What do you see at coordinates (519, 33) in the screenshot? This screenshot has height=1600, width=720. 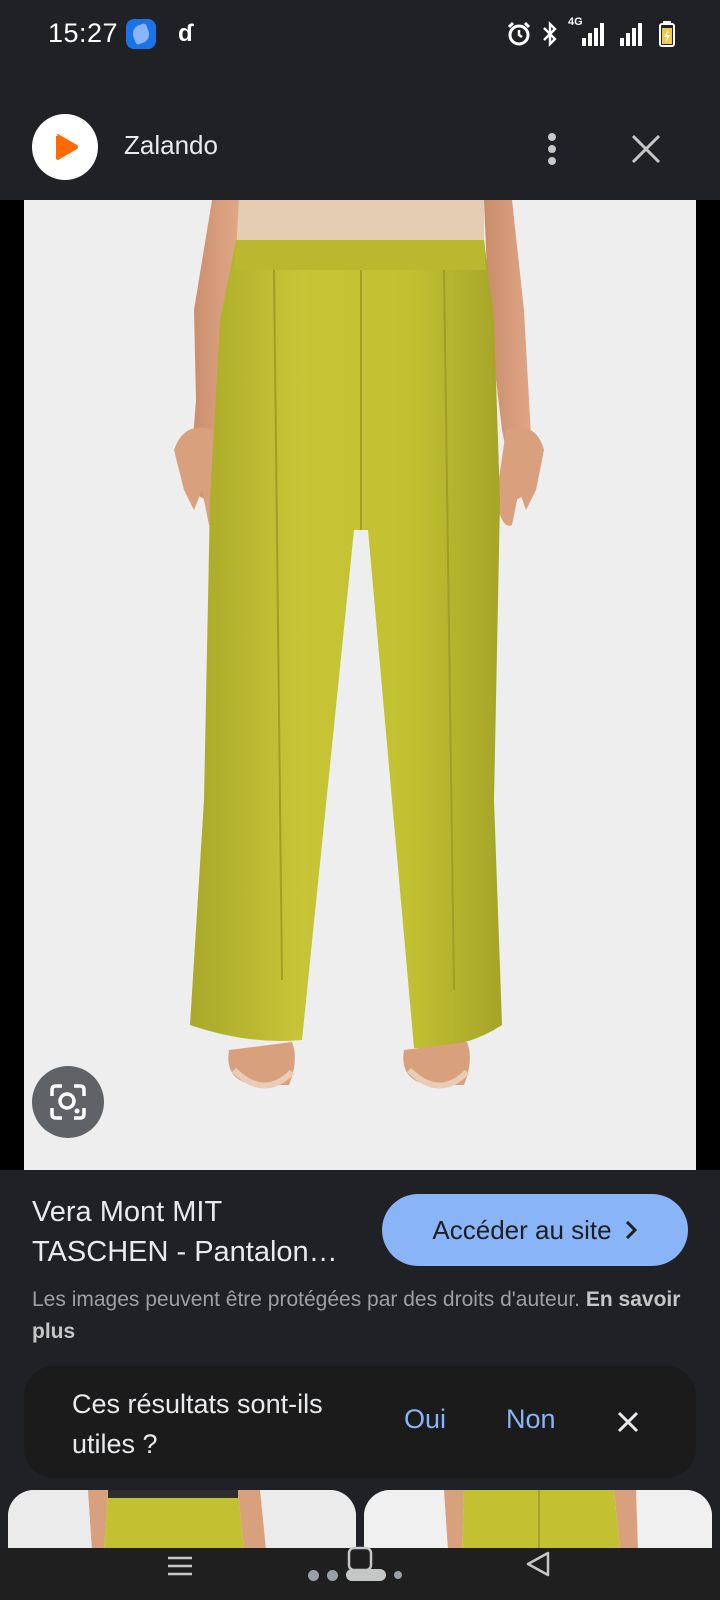 I see `alarm-icon` at bounding box center [519, 33].